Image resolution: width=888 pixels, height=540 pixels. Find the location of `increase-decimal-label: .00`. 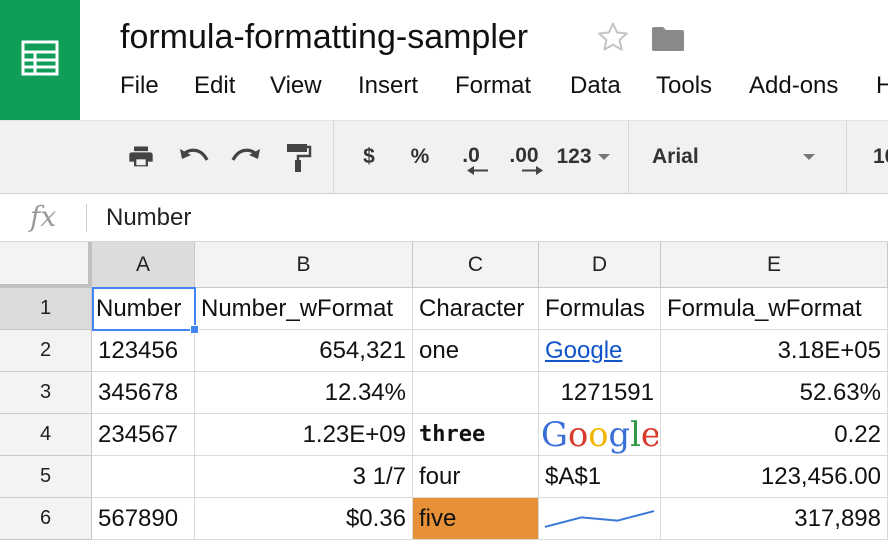

increase-decimal-label: .00 is located at coordinates (524, 155).